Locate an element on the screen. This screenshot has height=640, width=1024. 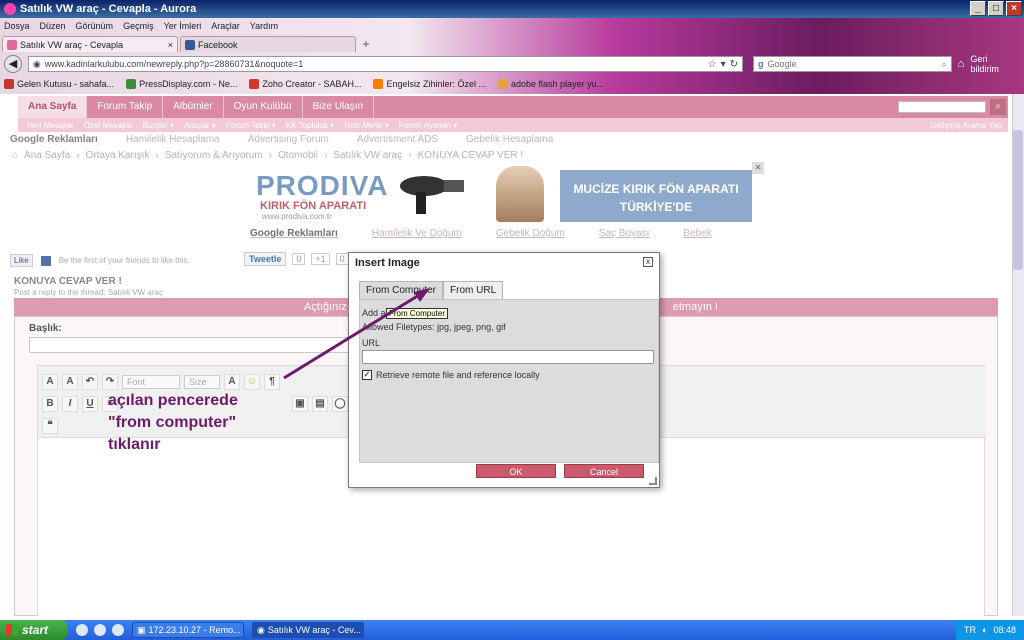
italic-icon: I is located at coordinates (70, 404).